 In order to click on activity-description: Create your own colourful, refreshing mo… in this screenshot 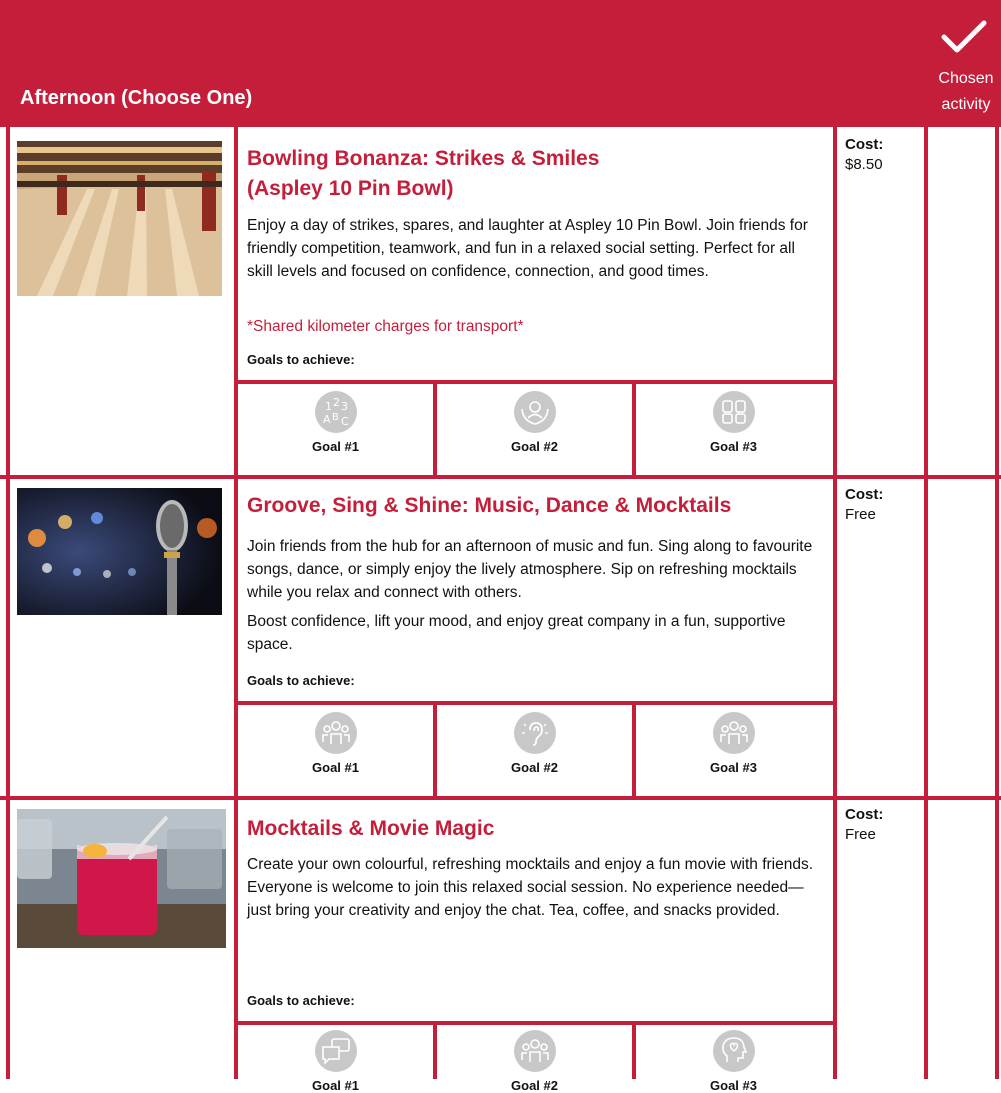, I will do `click(532, 890)`.